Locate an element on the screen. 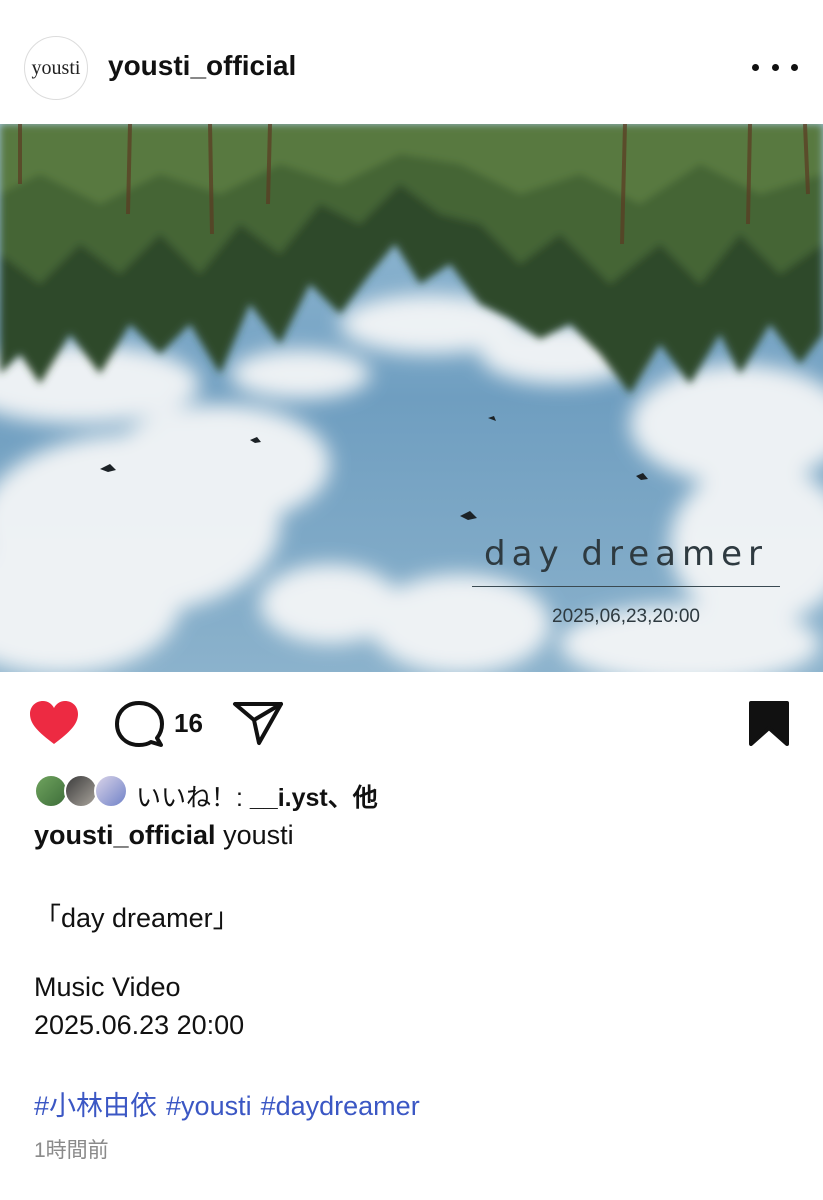 The width and height of the screenshot is (823, 1200). hashtags: #小林由依 #yousti #daydreamer is located at coordinates (231, 1103).